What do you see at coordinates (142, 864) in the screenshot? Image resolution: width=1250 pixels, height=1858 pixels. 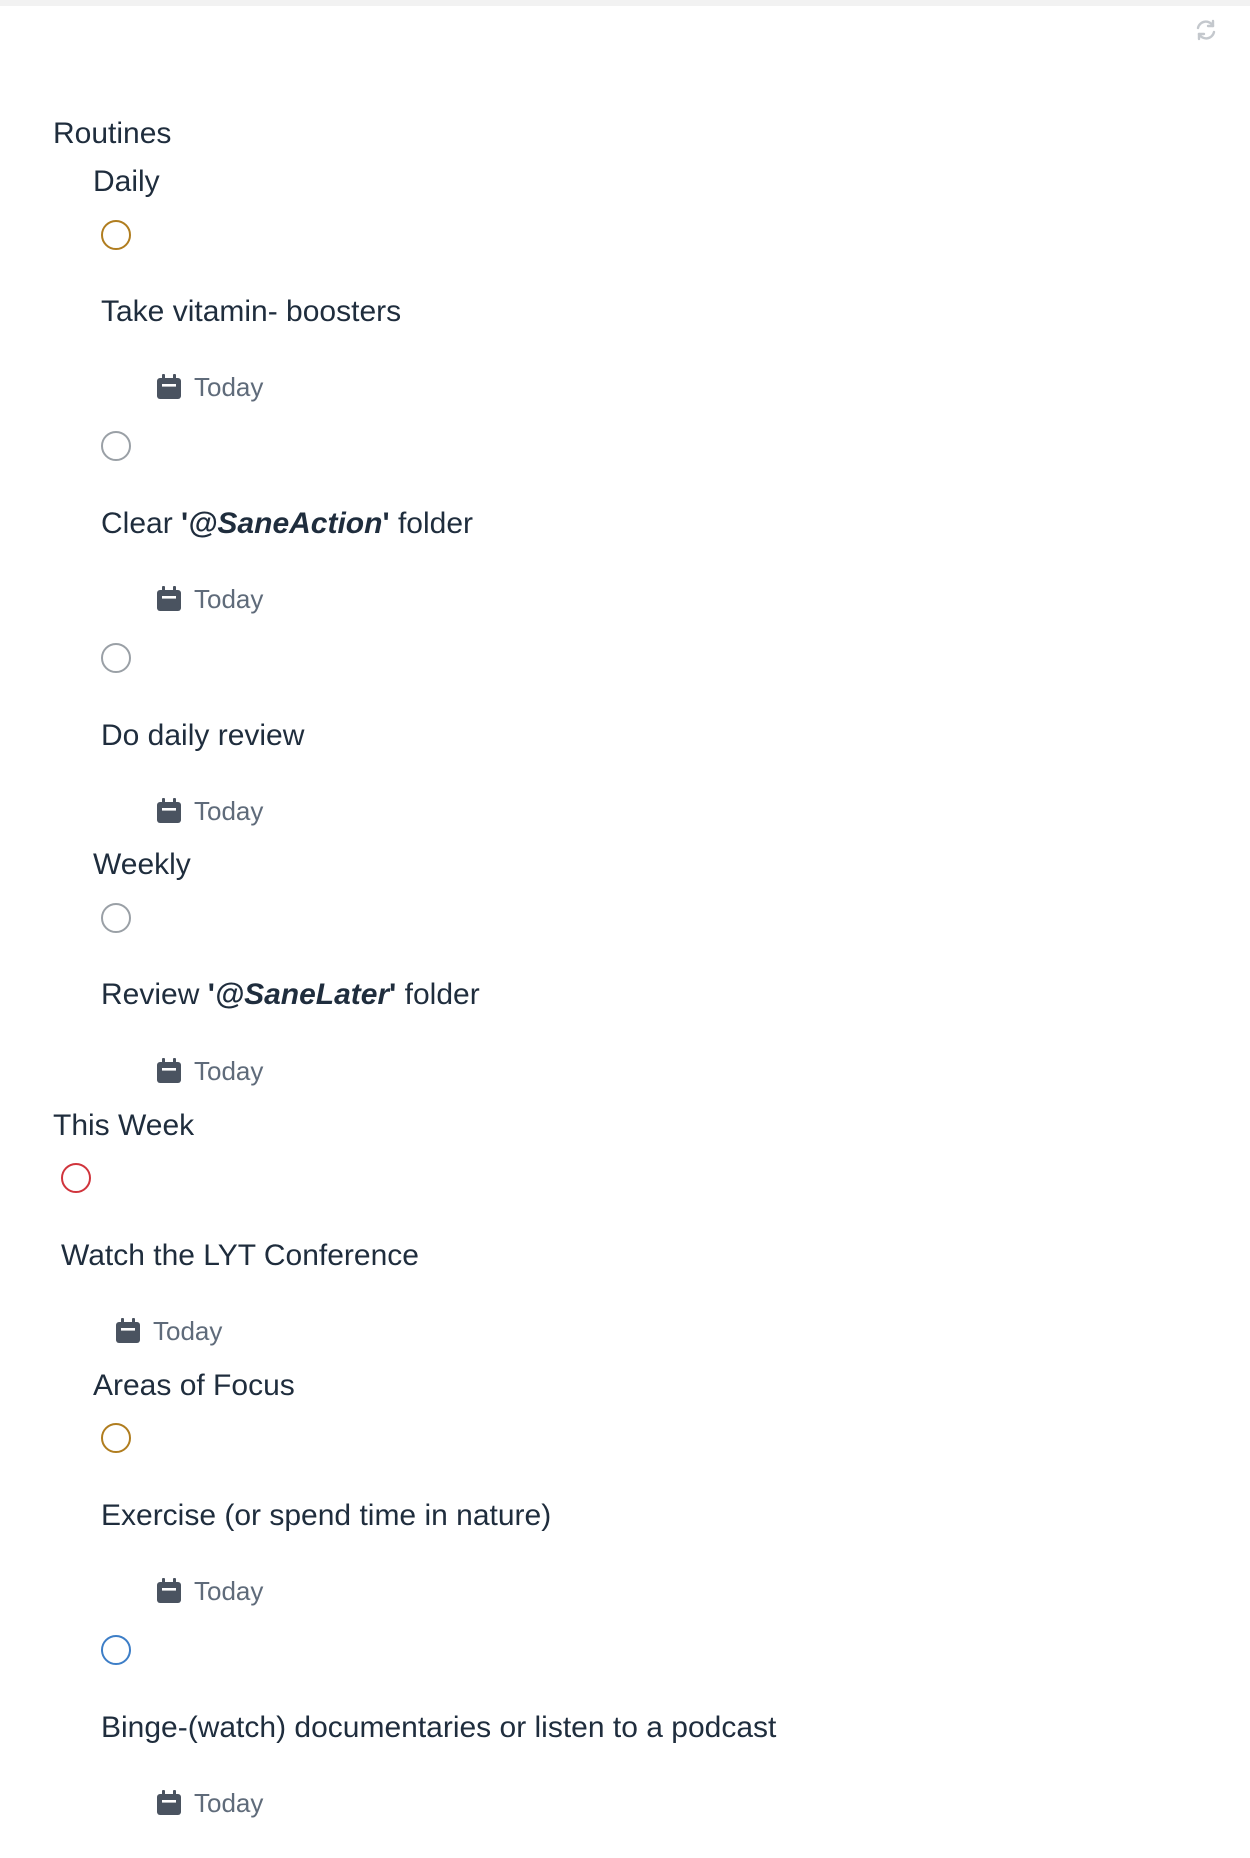 I see `subsection-heading-weekly: Weekly` at bounding box center [142, 864].